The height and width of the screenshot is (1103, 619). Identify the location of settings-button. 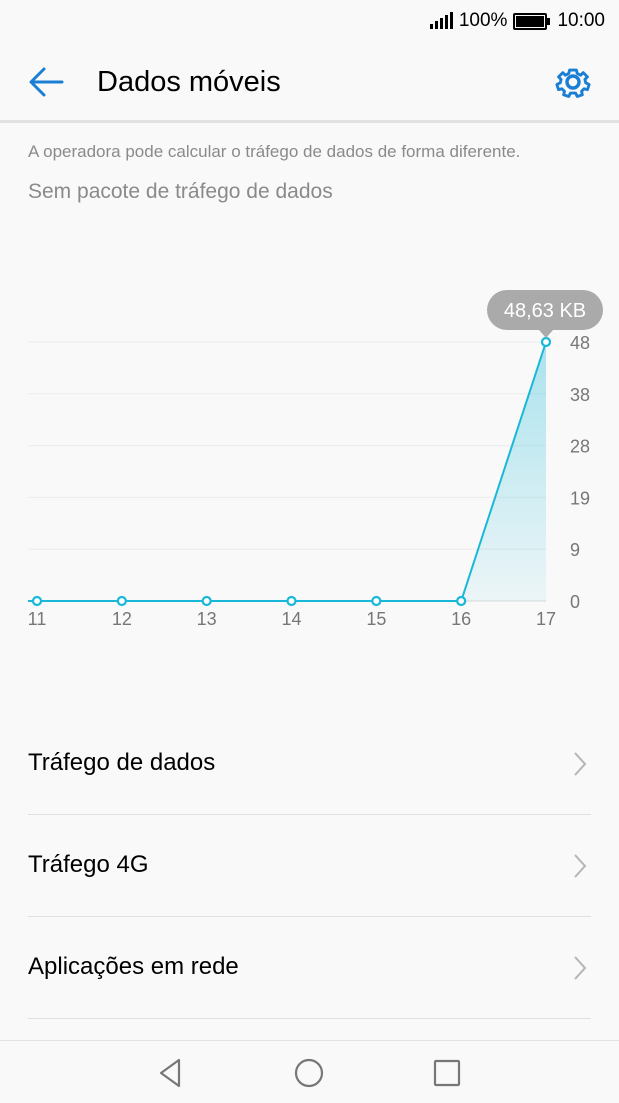
(573, 82).